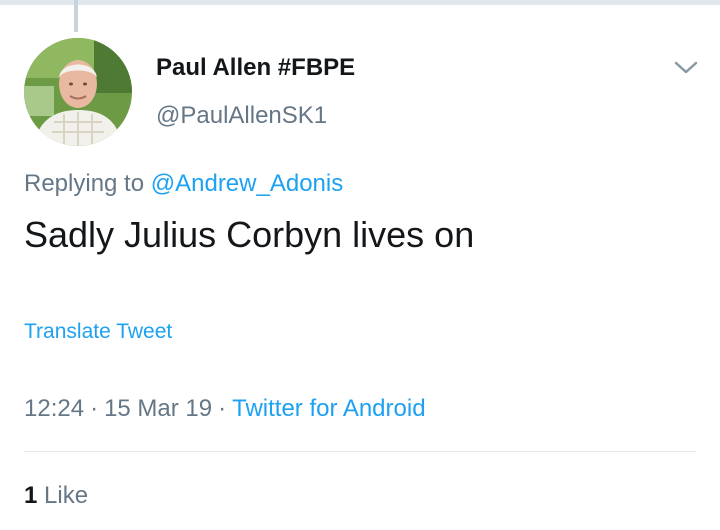 Image resolution: width=720 pixels, height=530 pixels. Describe the element at coordinates (686, 67) in the screenshot. I see `chevron-down-icon` at that location.